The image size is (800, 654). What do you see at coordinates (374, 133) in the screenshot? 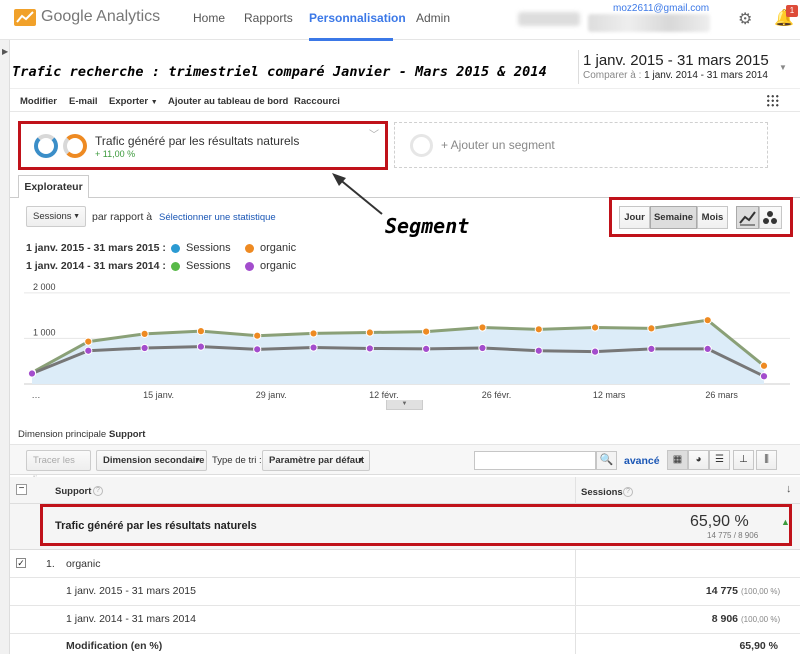
I see `chevron-down-icon: ﹀` at bounding box center [374, 133].